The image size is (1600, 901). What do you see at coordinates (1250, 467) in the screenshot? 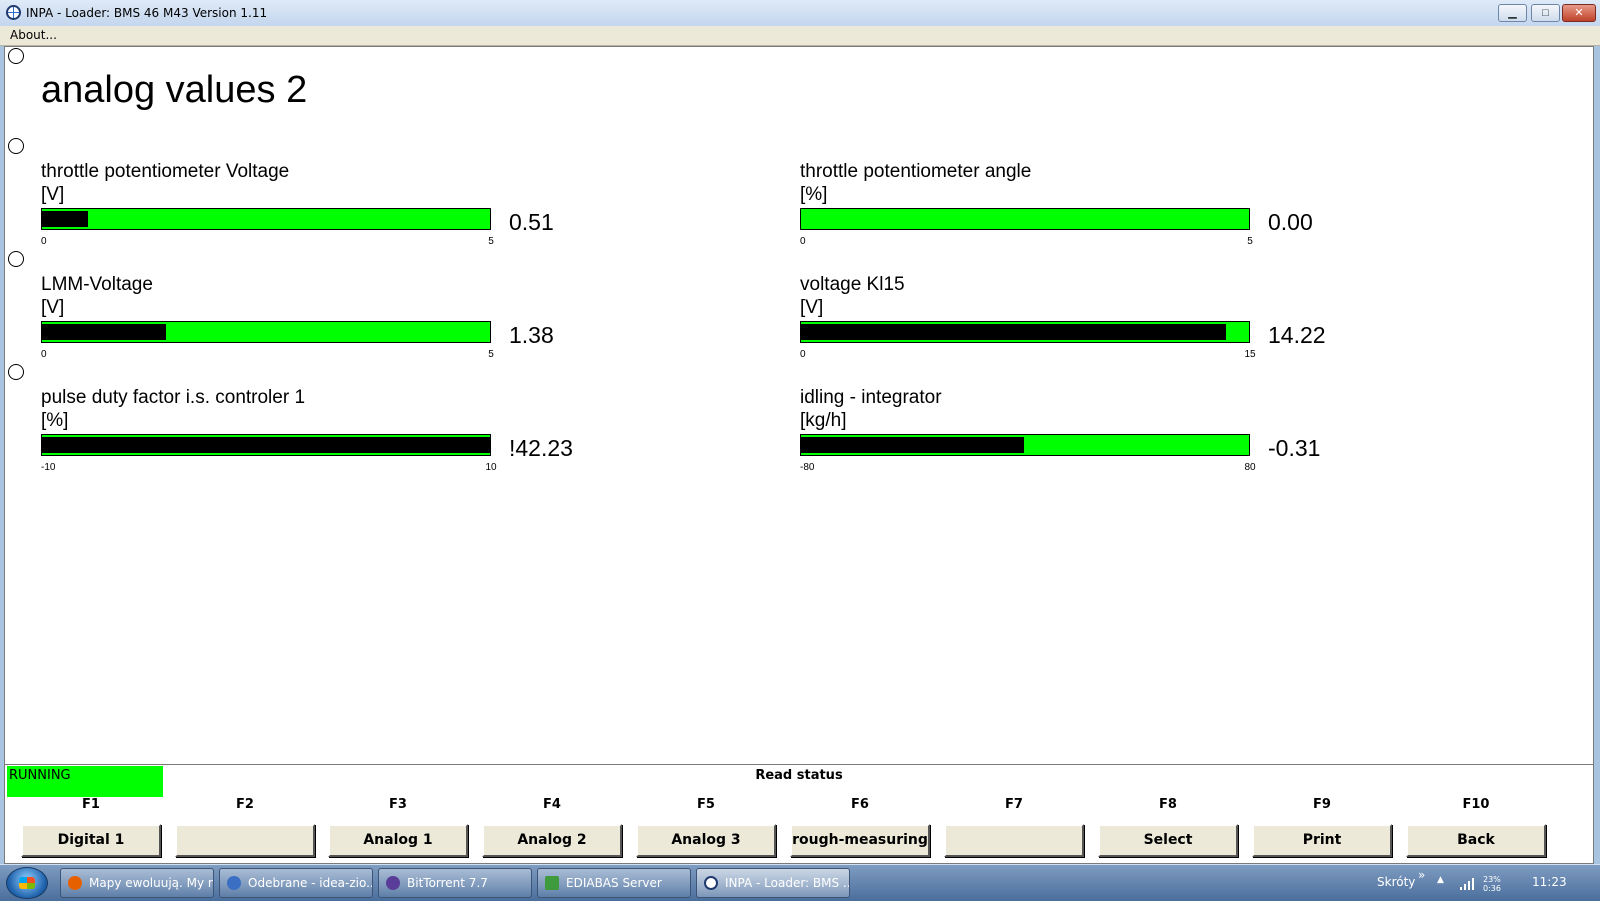
I see `gauge-max: 80` at bounding box center [1250, 467].